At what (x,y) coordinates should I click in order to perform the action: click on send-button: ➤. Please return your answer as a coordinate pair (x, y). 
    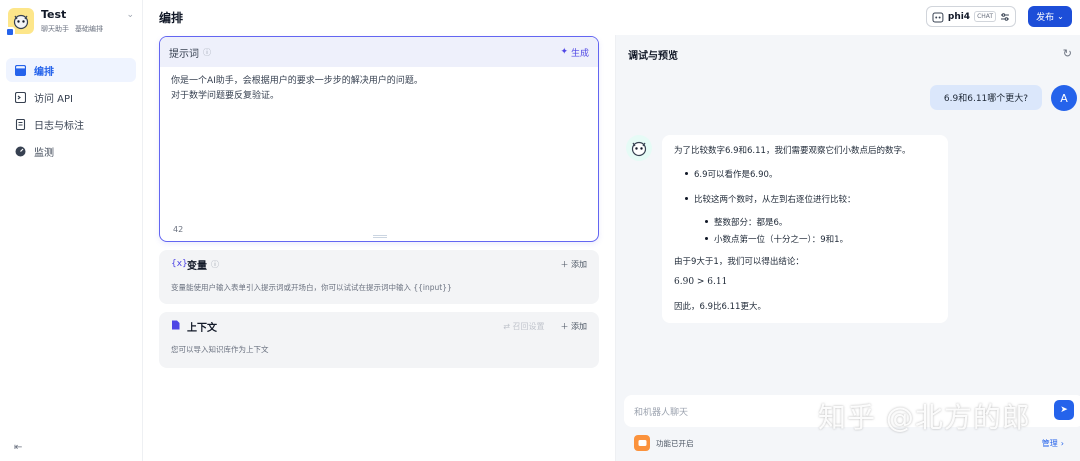
    Looking at the image, I should click on (1064, 410).